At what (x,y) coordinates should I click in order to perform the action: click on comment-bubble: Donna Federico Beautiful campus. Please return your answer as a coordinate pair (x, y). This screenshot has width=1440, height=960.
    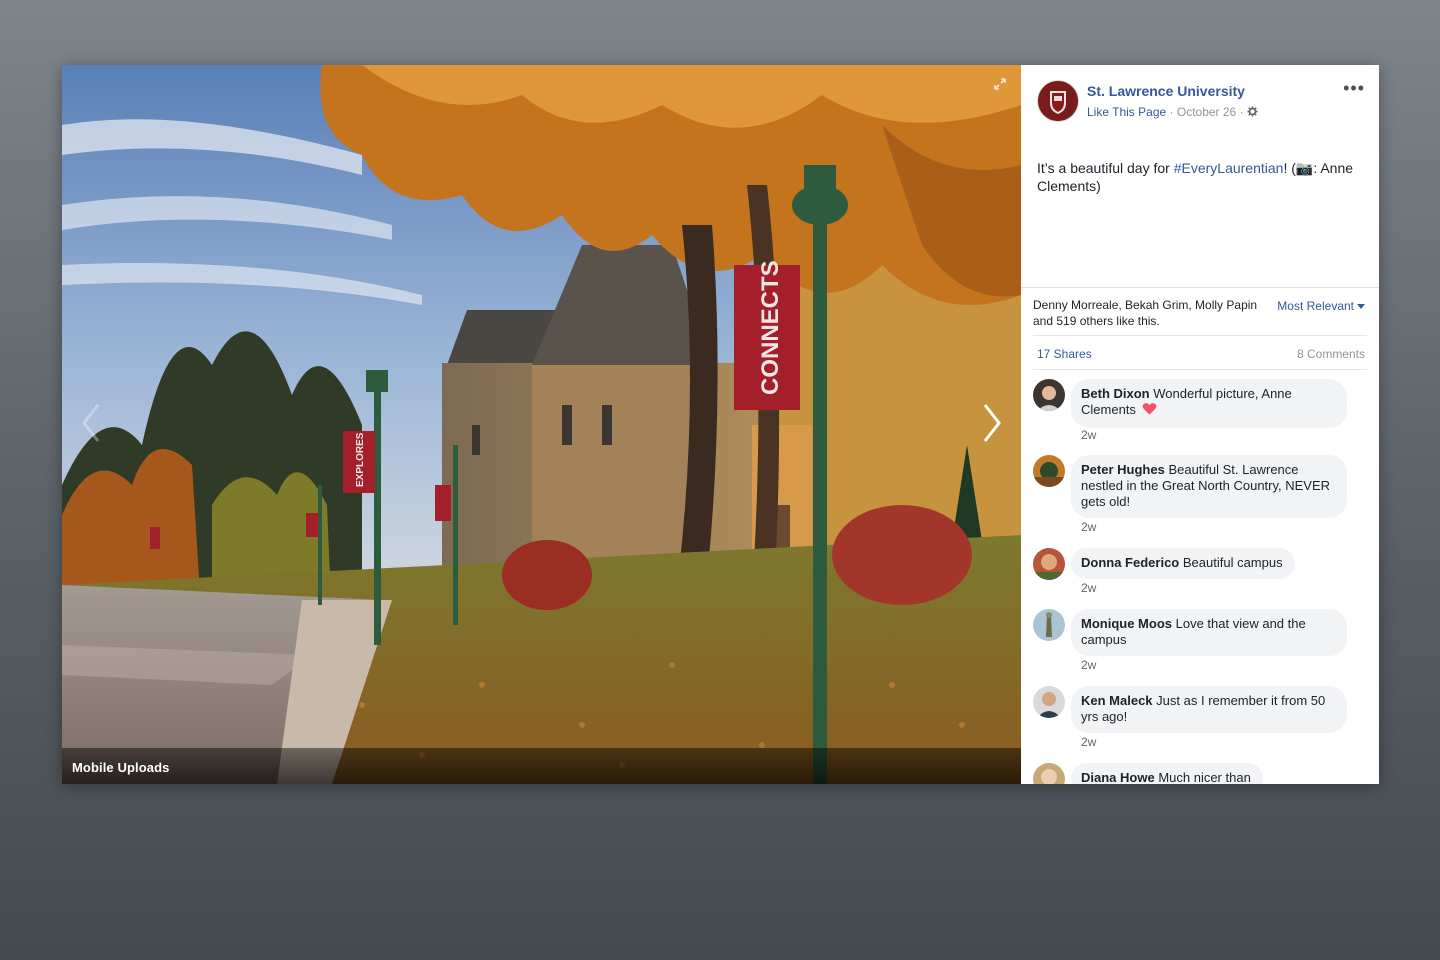
    Looking at the image, I should click on (1183, 563).